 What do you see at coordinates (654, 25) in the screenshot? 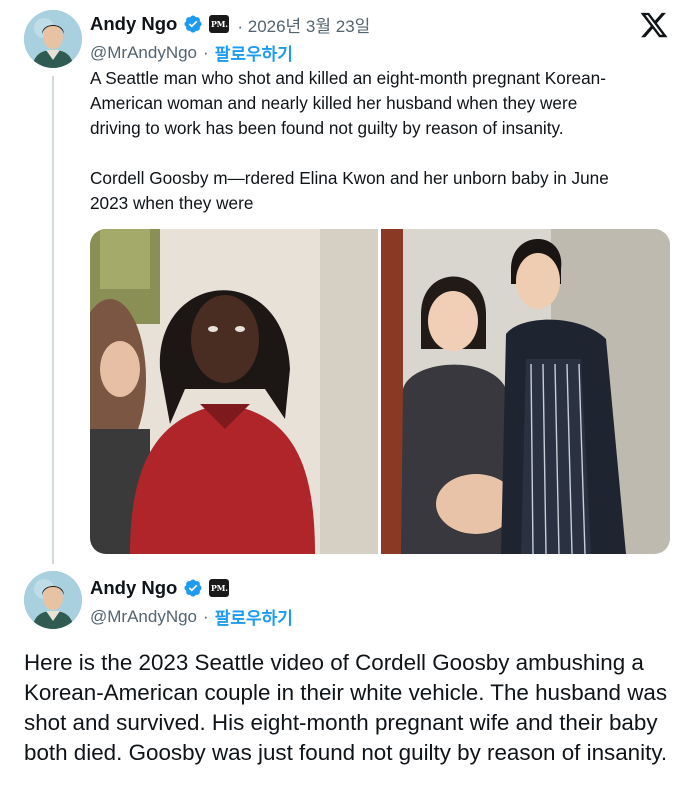
I see `x-logo-icon` at bounding box center [654, 25].